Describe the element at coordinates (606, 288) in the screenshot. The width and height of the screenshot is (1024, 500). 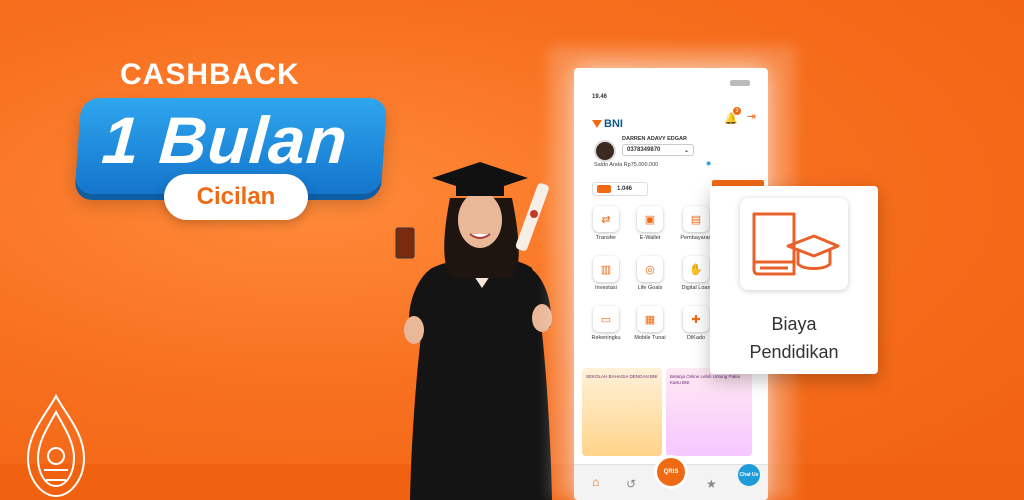
I see `menu-label: Investasi` at that location.